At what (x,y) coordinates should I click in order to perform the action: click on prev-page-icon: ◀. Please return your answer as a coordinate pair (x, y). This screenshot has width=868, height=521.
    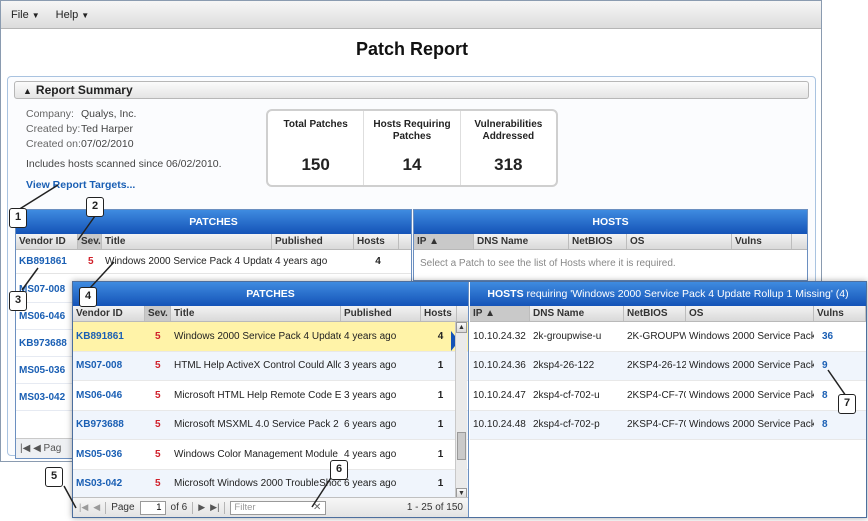
    Looking at the image, I should click on (96, 507).